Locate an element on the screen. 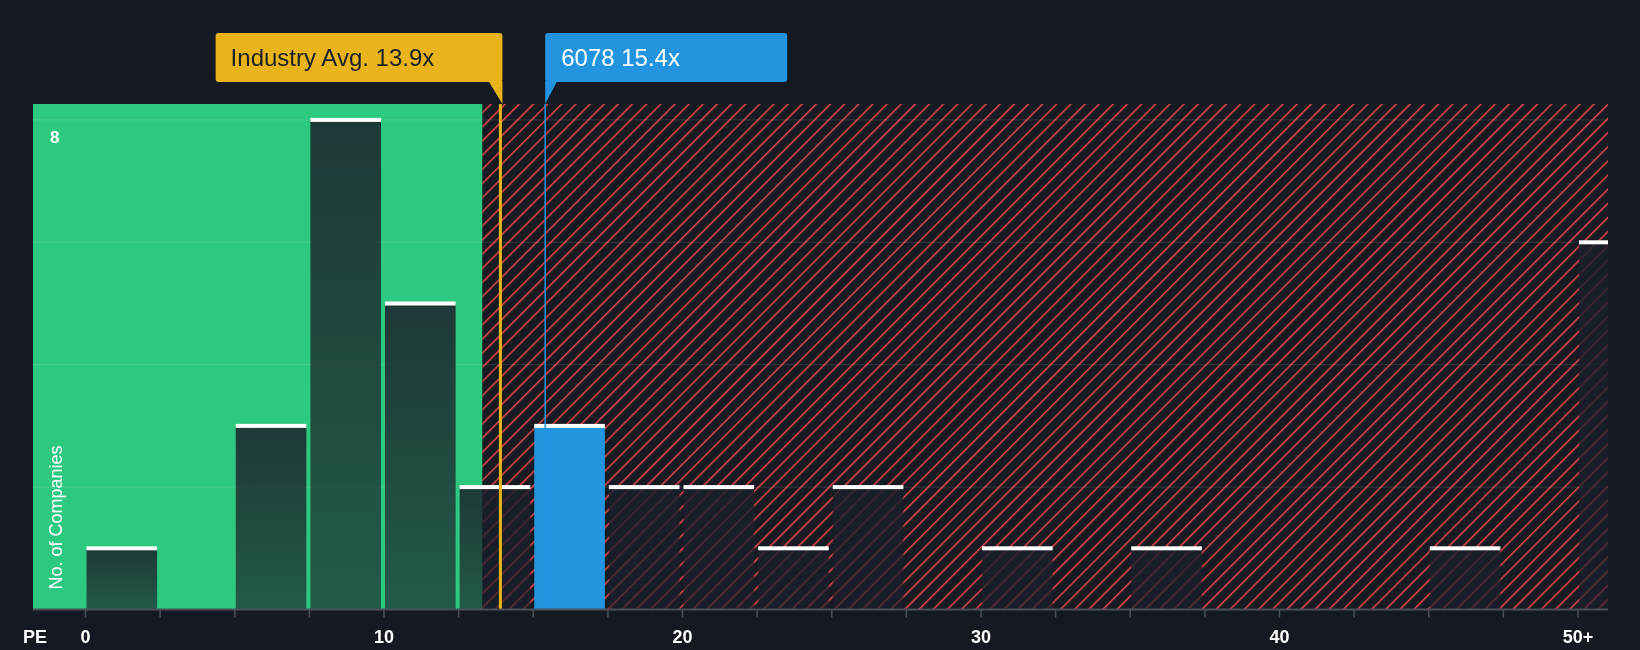 Image resolution: width=1640 pixels, height=650 pixels. axis-tick-label: 20 is located at coordinates (682, 637).